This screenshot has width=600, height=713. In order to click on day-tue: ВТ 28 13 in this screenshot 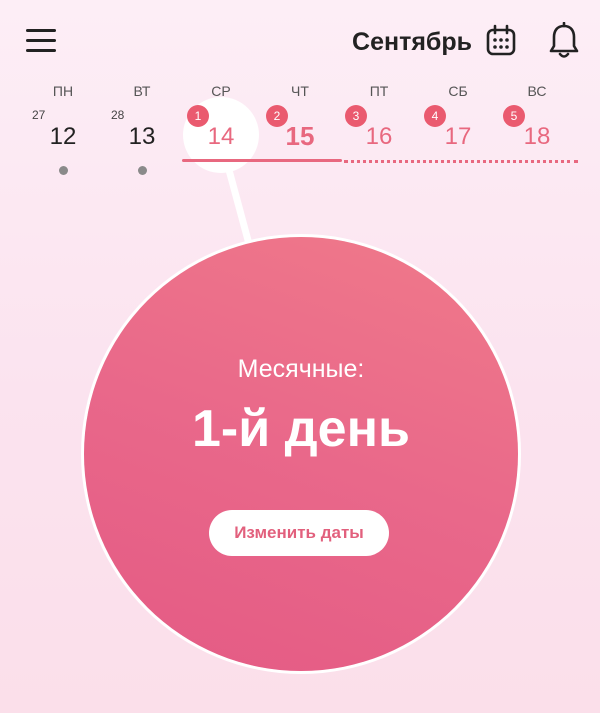, I will do `click(142, 130)`.